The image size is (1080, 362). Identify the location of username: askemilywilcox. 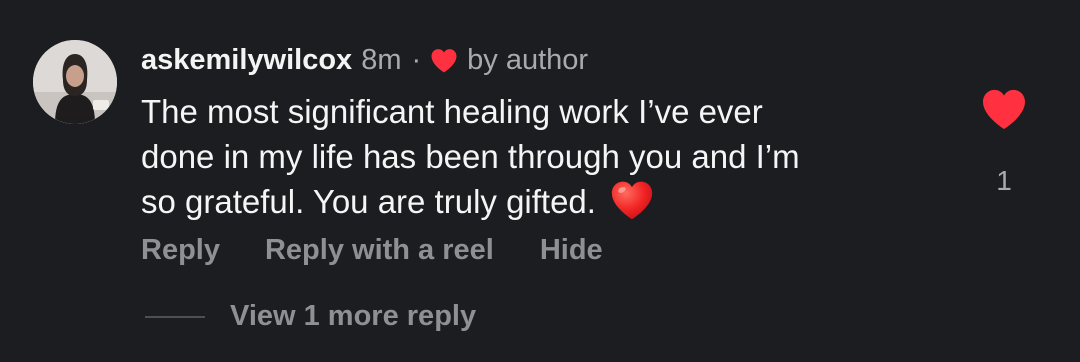
(246, 60).